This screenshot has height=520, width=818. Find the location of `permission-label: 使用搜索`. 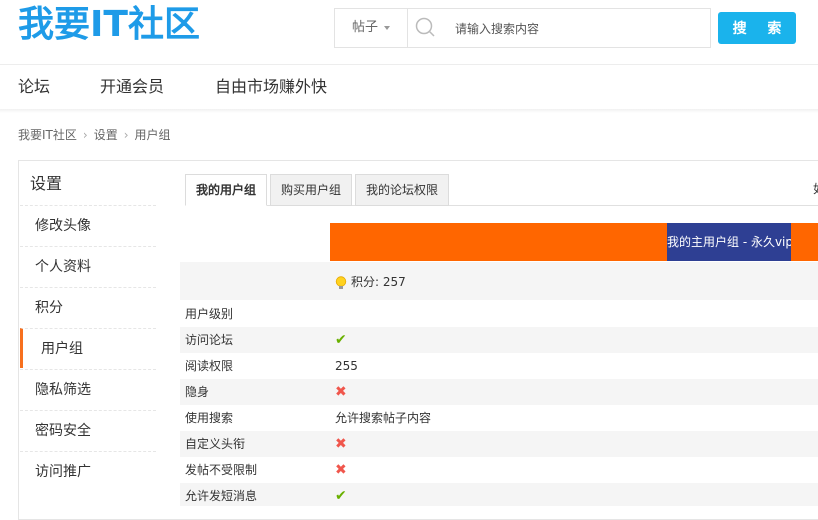

permission-label: 使用搜索 is located at coordinates (209, 418).